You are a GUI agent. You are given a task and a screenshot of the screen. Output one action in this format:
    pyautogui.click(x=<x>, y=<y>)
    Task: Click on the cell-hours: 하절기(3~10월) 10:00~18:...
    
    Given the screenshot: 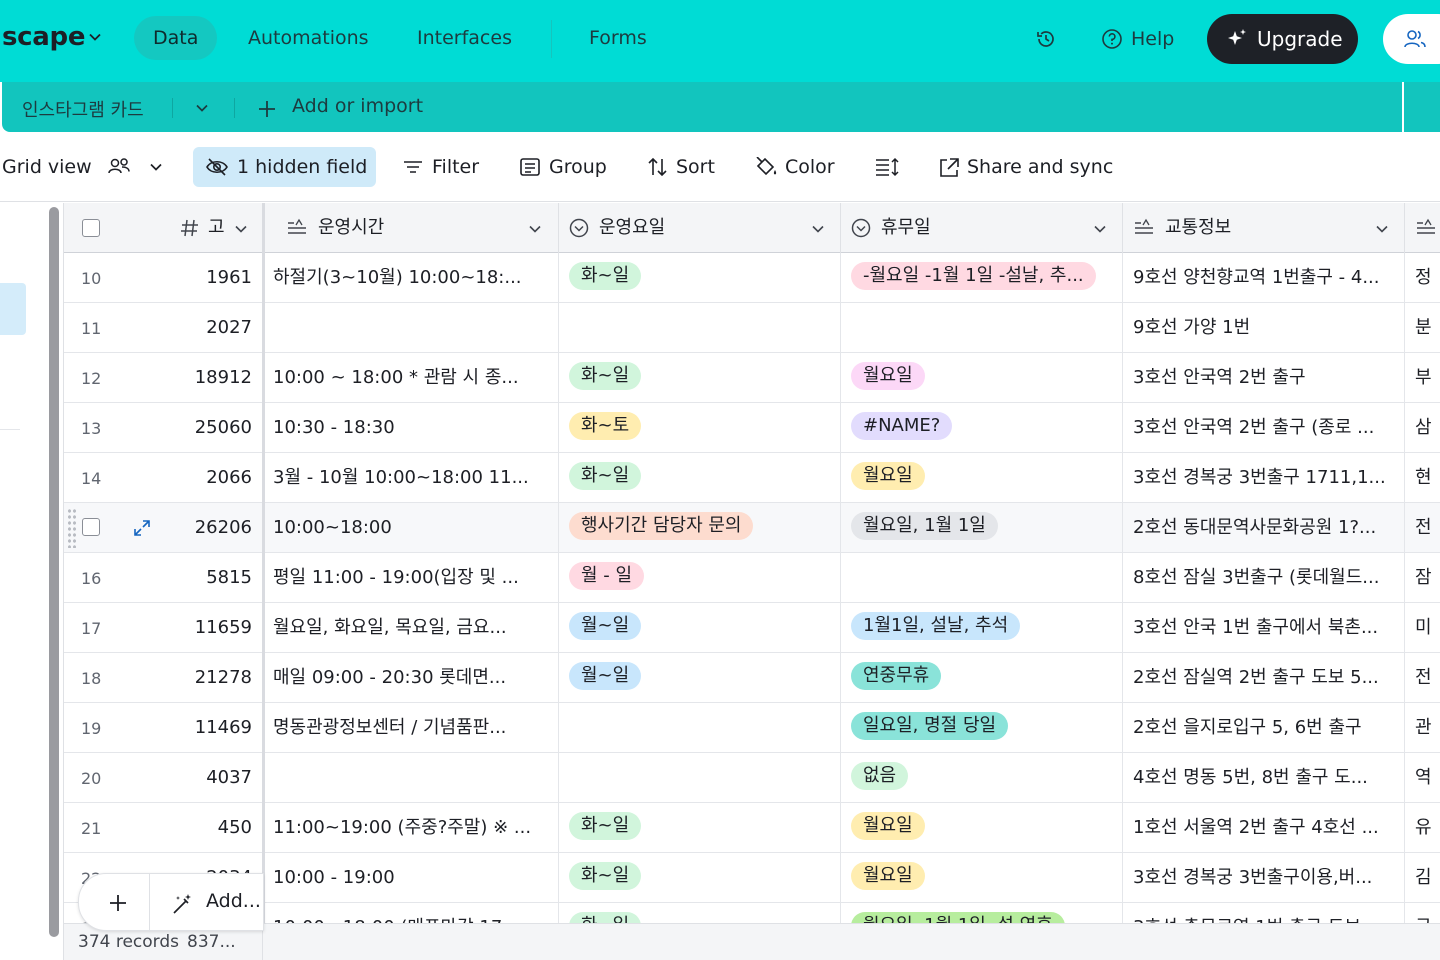 What is the action you would take?
    pyautogui.click(x=411, y=278)
    